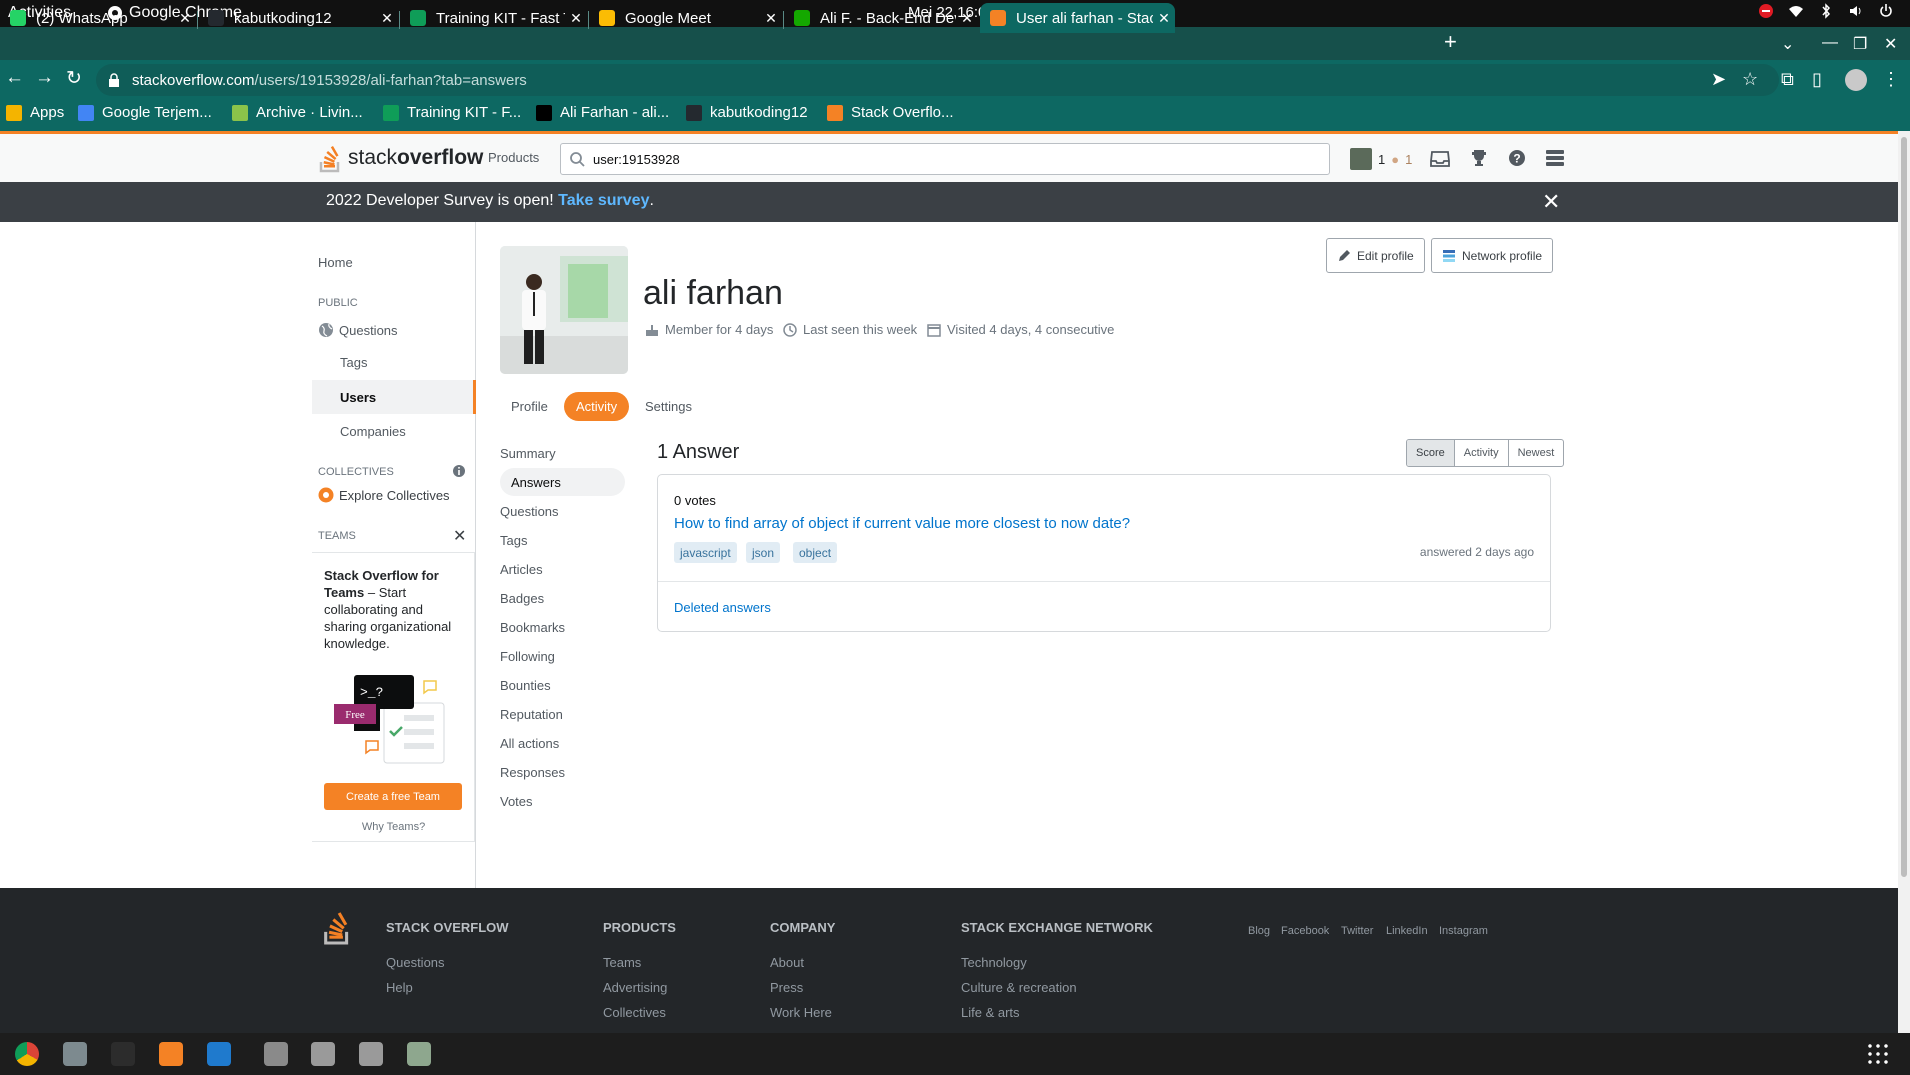 This screenshot has width=1910, height=1075. What do you see at coordinates (171, 1054) in the screenshot?
I see `sublime-icon` at bounding box center [171, 1054].